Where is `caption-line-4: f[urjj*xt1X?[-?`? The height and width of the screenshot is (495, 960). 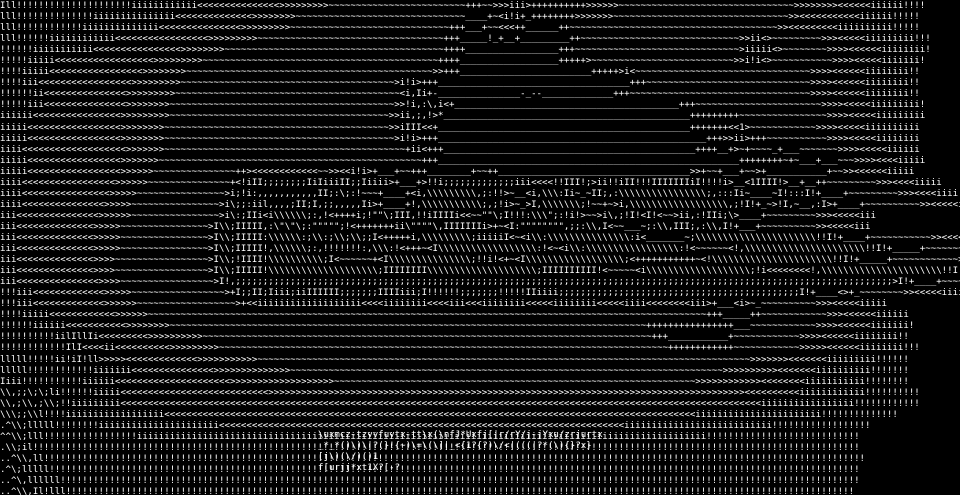 caption-line-4: f[urjj*xt1X?[-? is located at coordinates (359, 468).